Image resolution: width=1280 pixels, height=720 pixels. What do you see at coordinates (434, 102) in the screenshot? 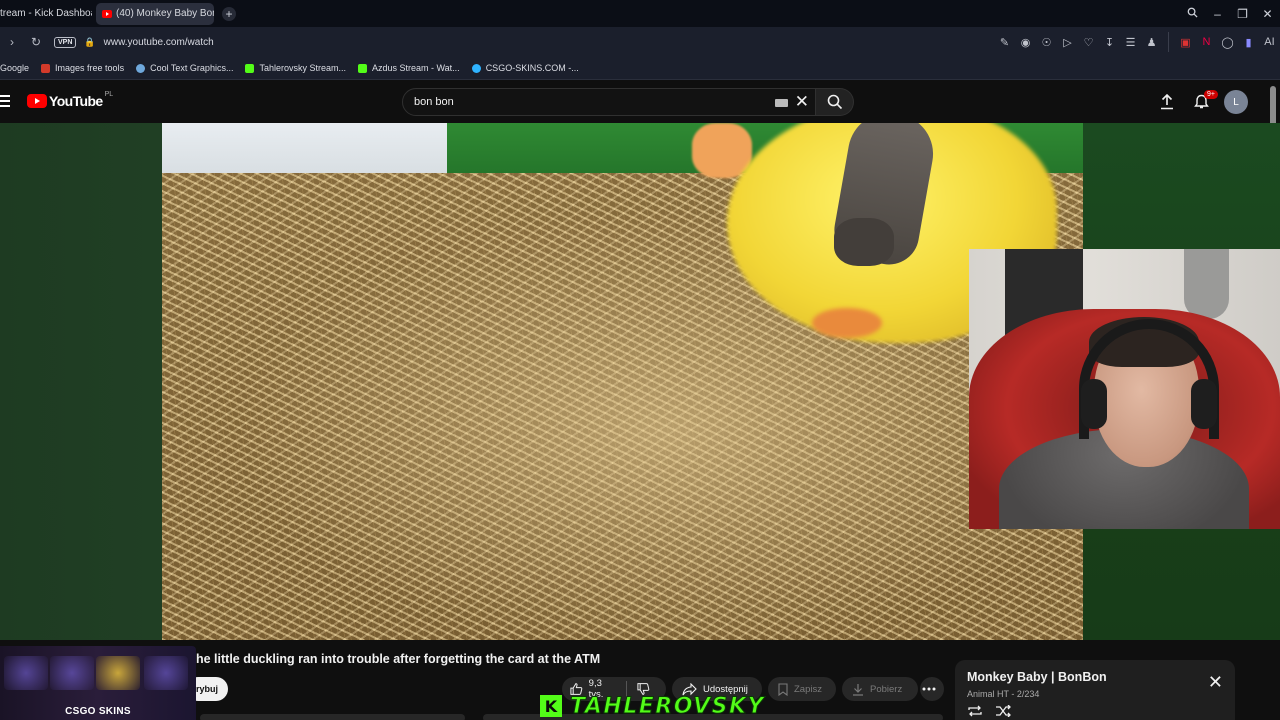
I see `search-query: bon bon` at bounding box center [434, 102].